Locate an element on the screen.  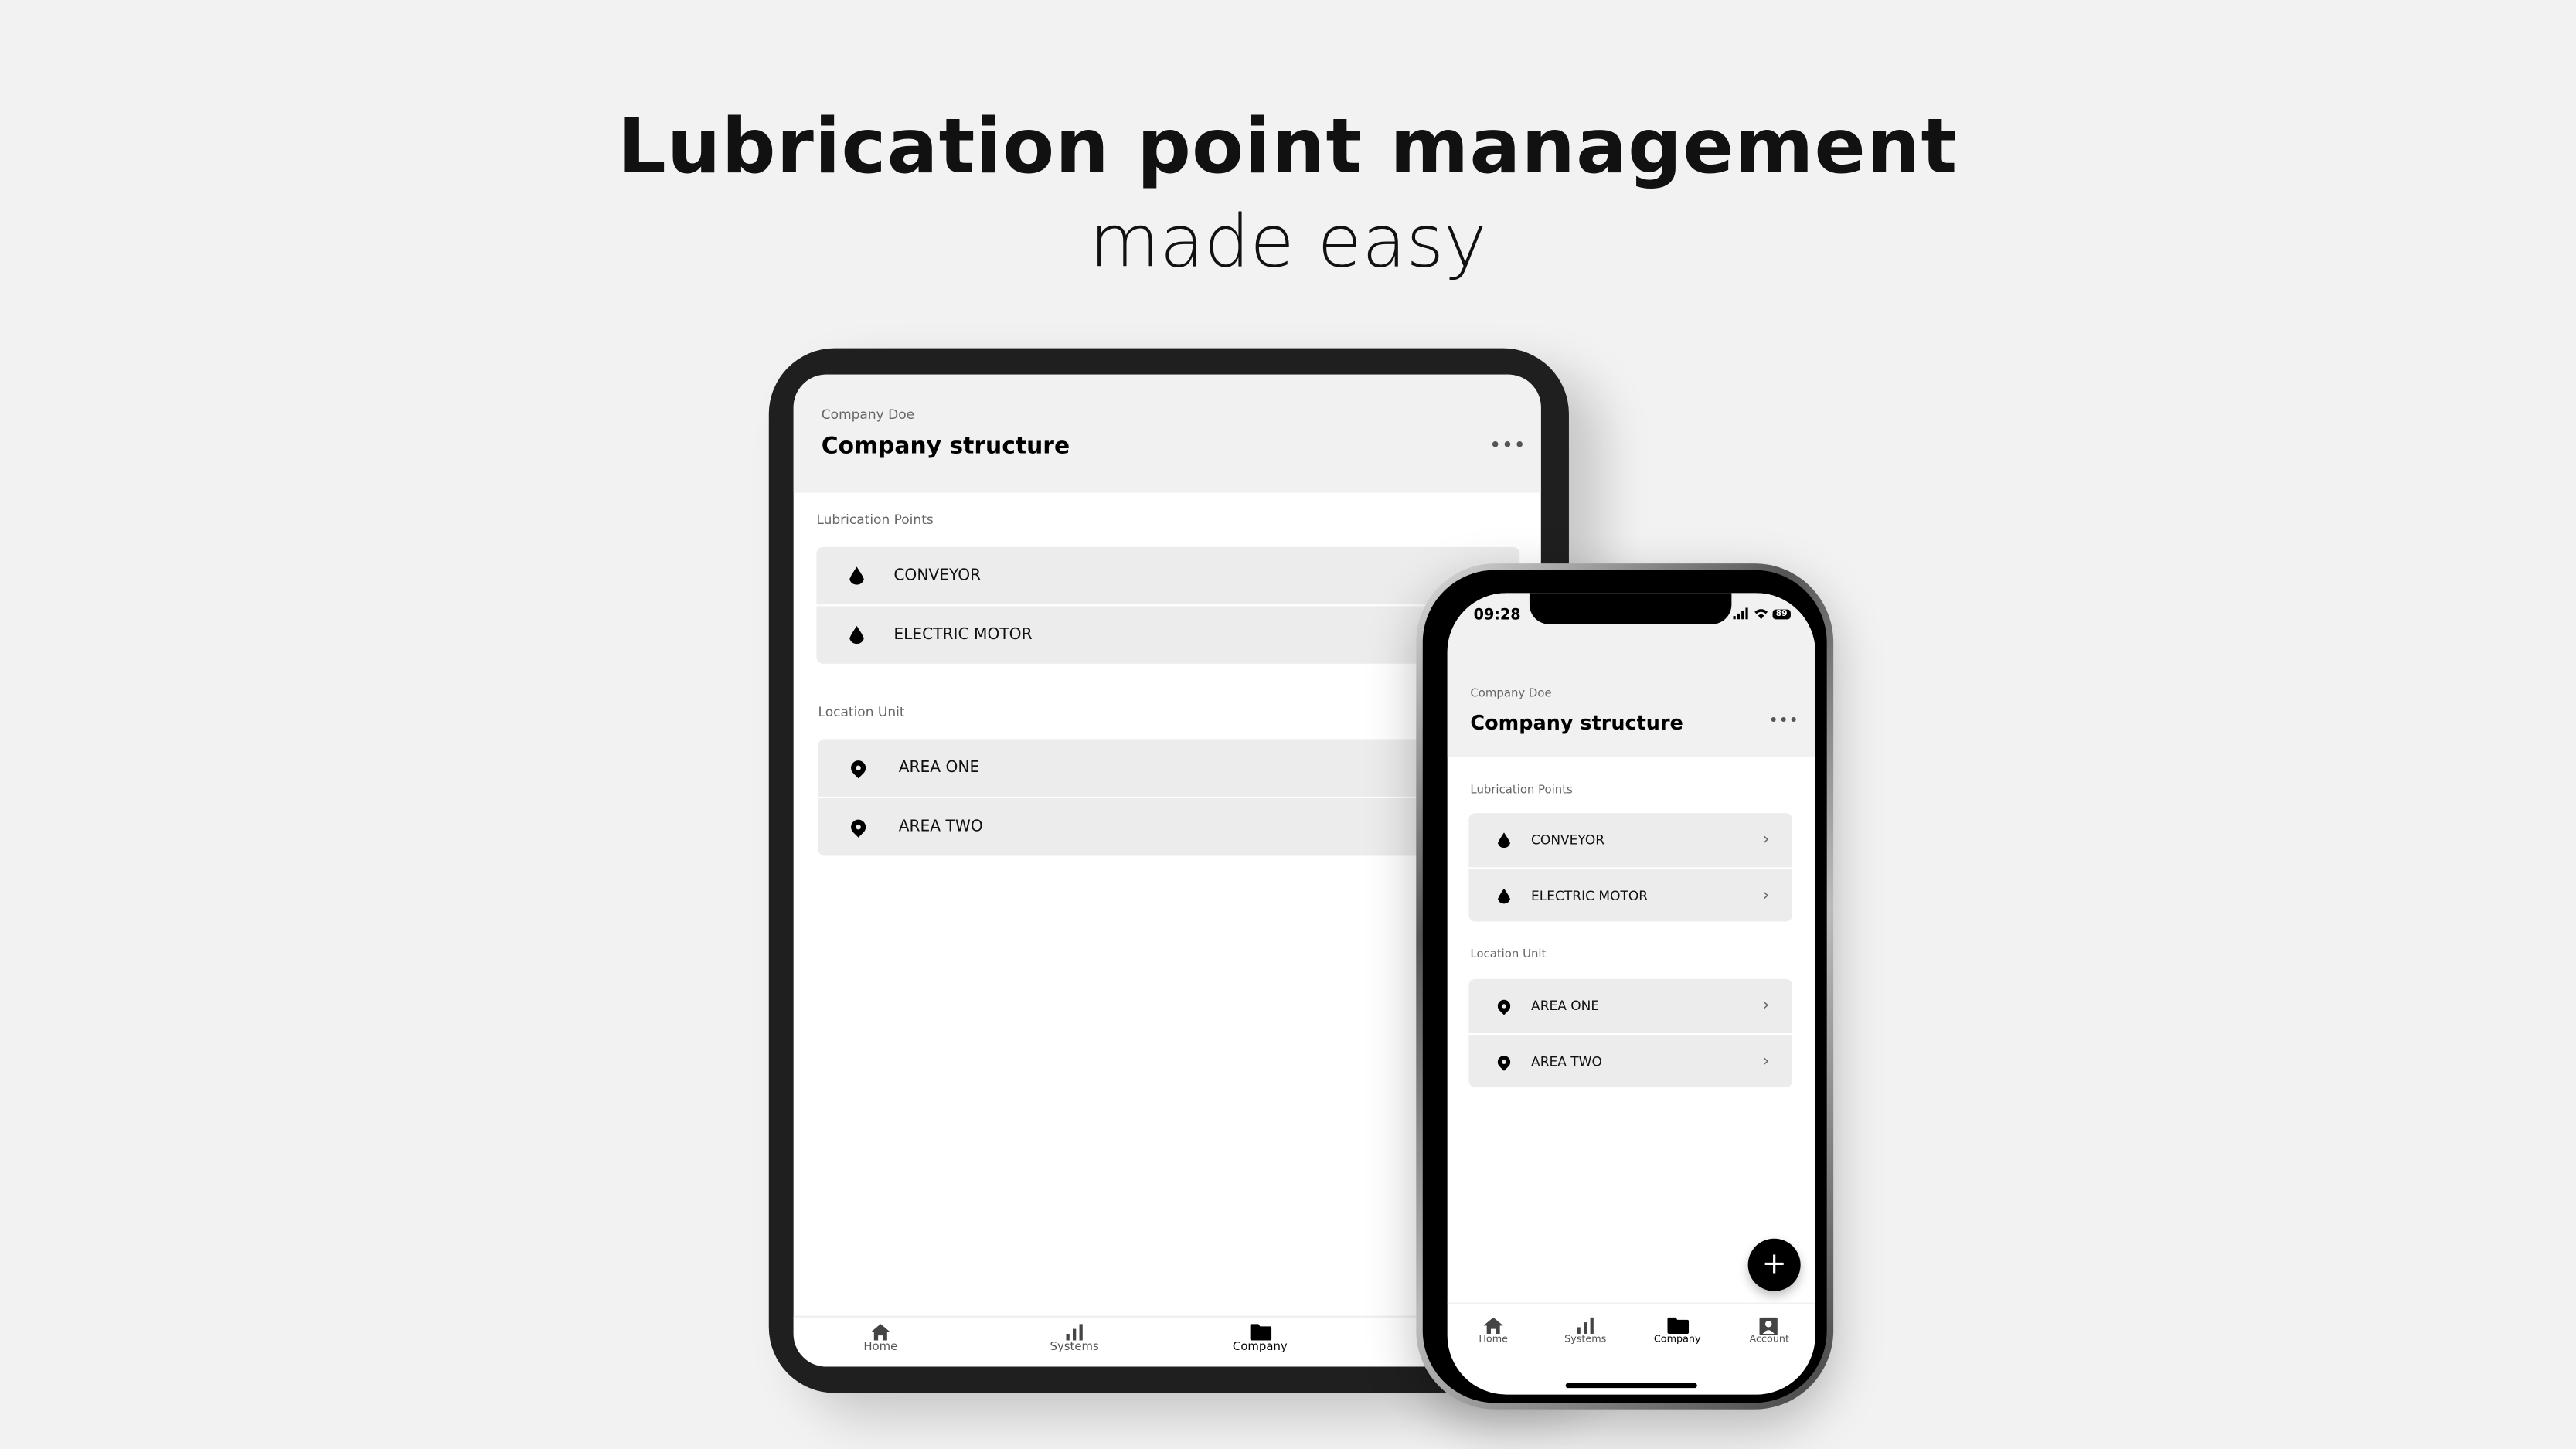
list-item: AREA TWO › is located at coordinates (1630, 1062).